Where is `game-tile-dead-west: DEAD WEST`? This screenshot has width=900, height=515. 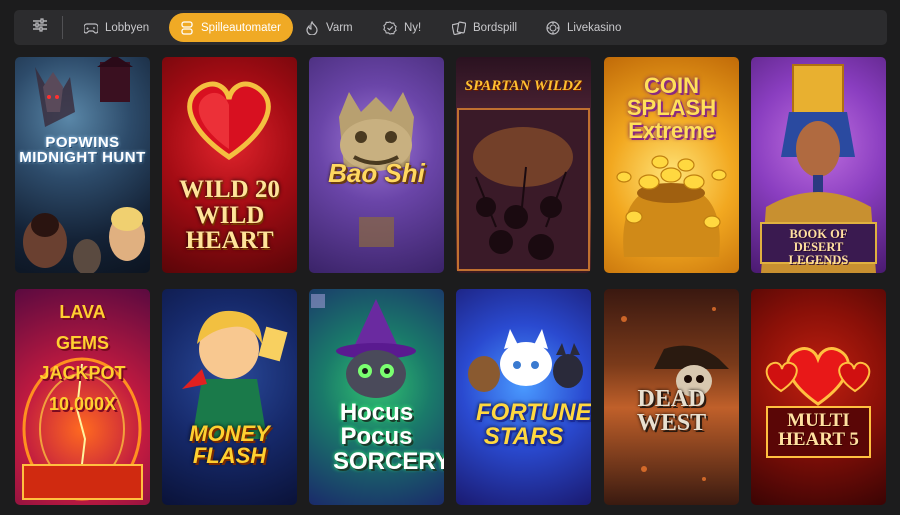 game-tile-dead-west: DEAD WEST is located at coordinates (671, 397).